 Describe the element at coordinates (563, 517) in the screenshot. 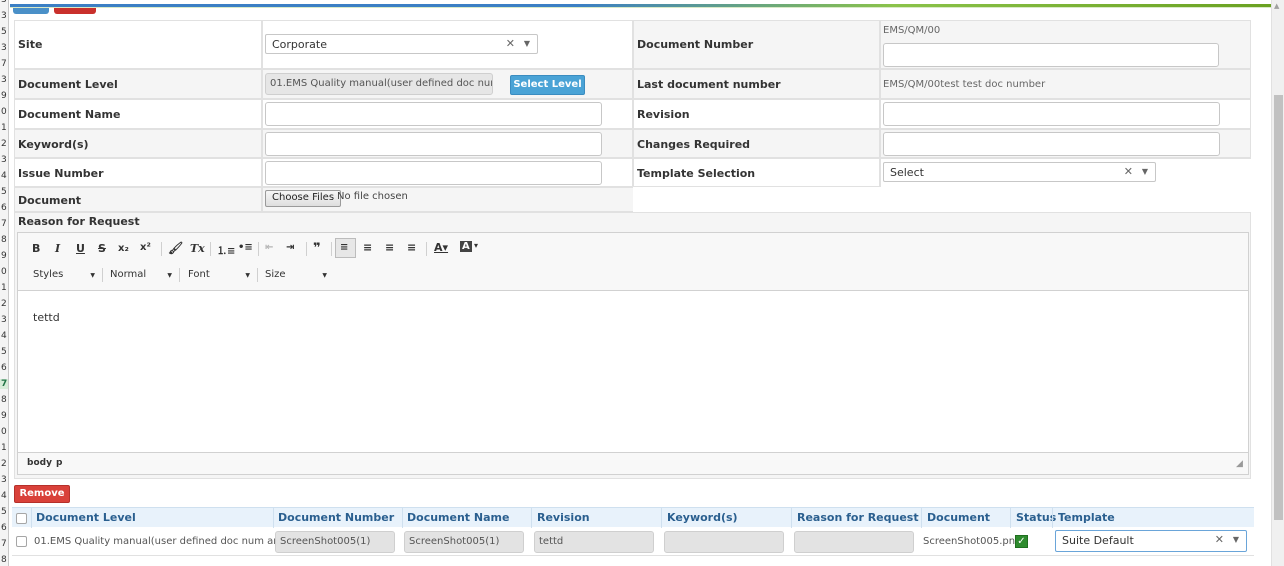

I see `col-revision: Revision` at that location.